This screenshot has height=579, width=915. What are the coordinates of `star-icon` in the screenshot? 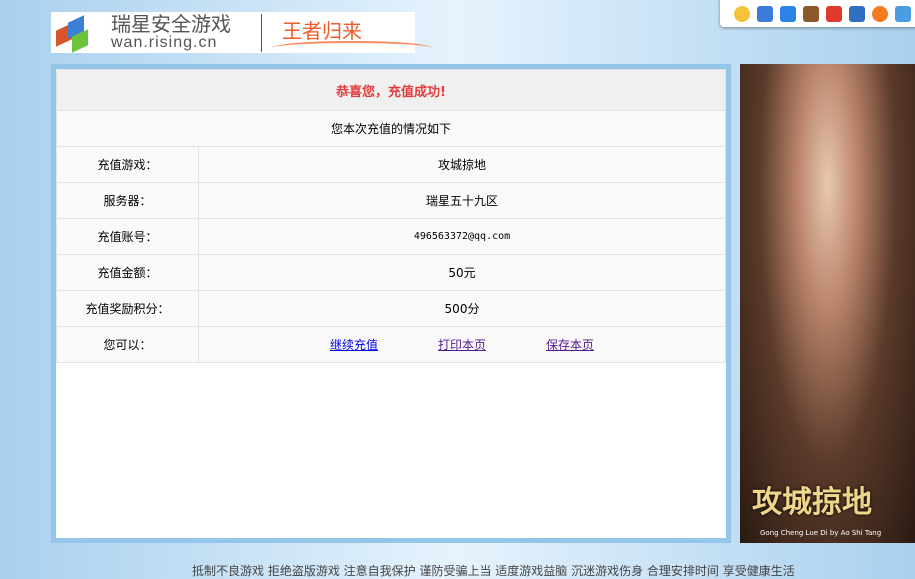 It's located at (742, 13).